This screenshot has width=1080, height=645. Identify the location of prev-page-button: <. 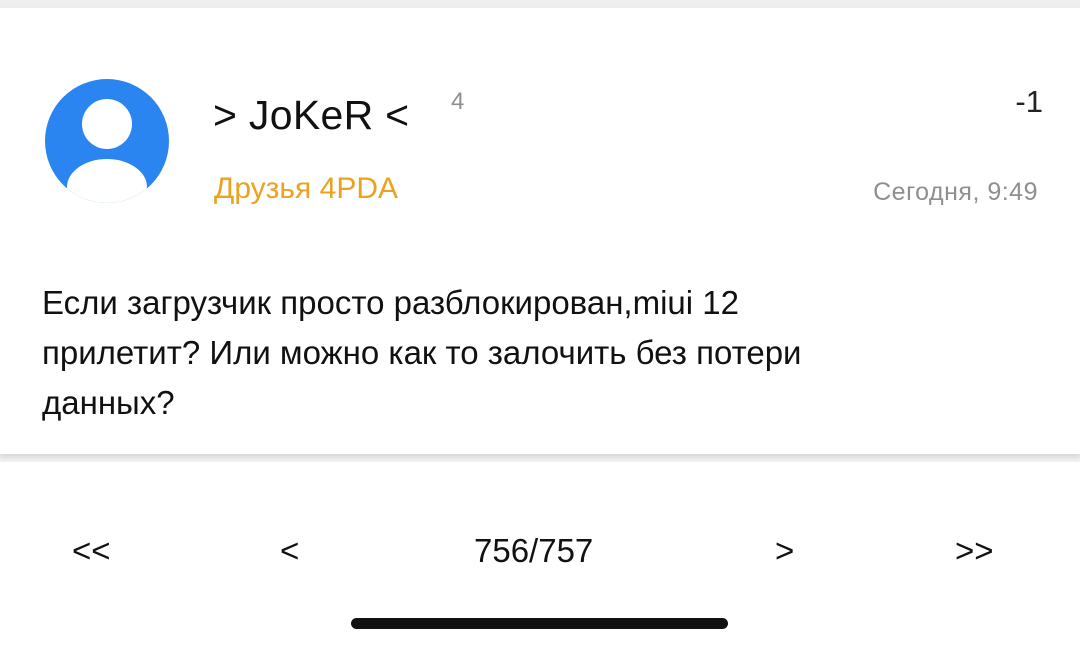
(289, 551).